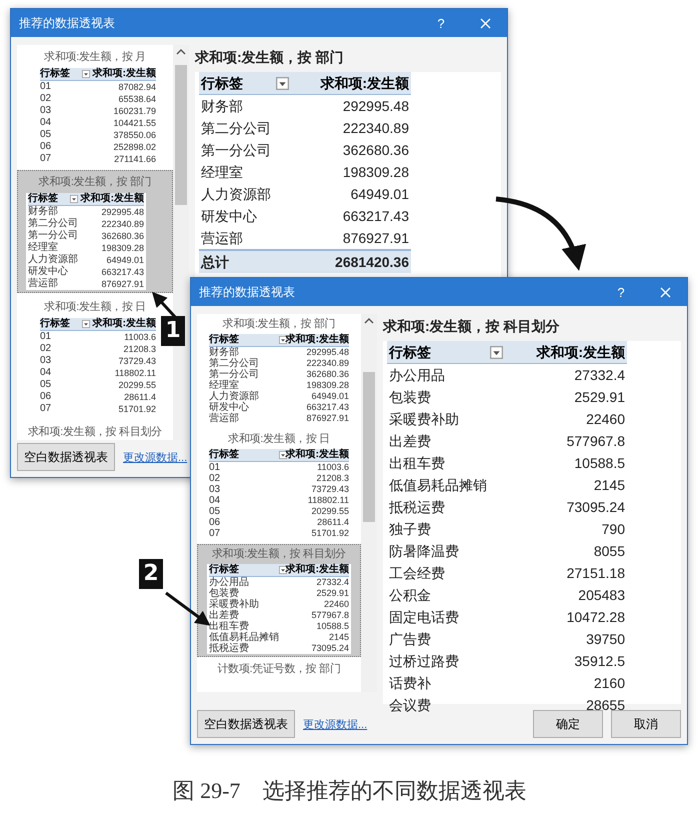 The width and height of the screenshot is (699, 814). I want to click on cancel-button: 取消, so click(646, 724).